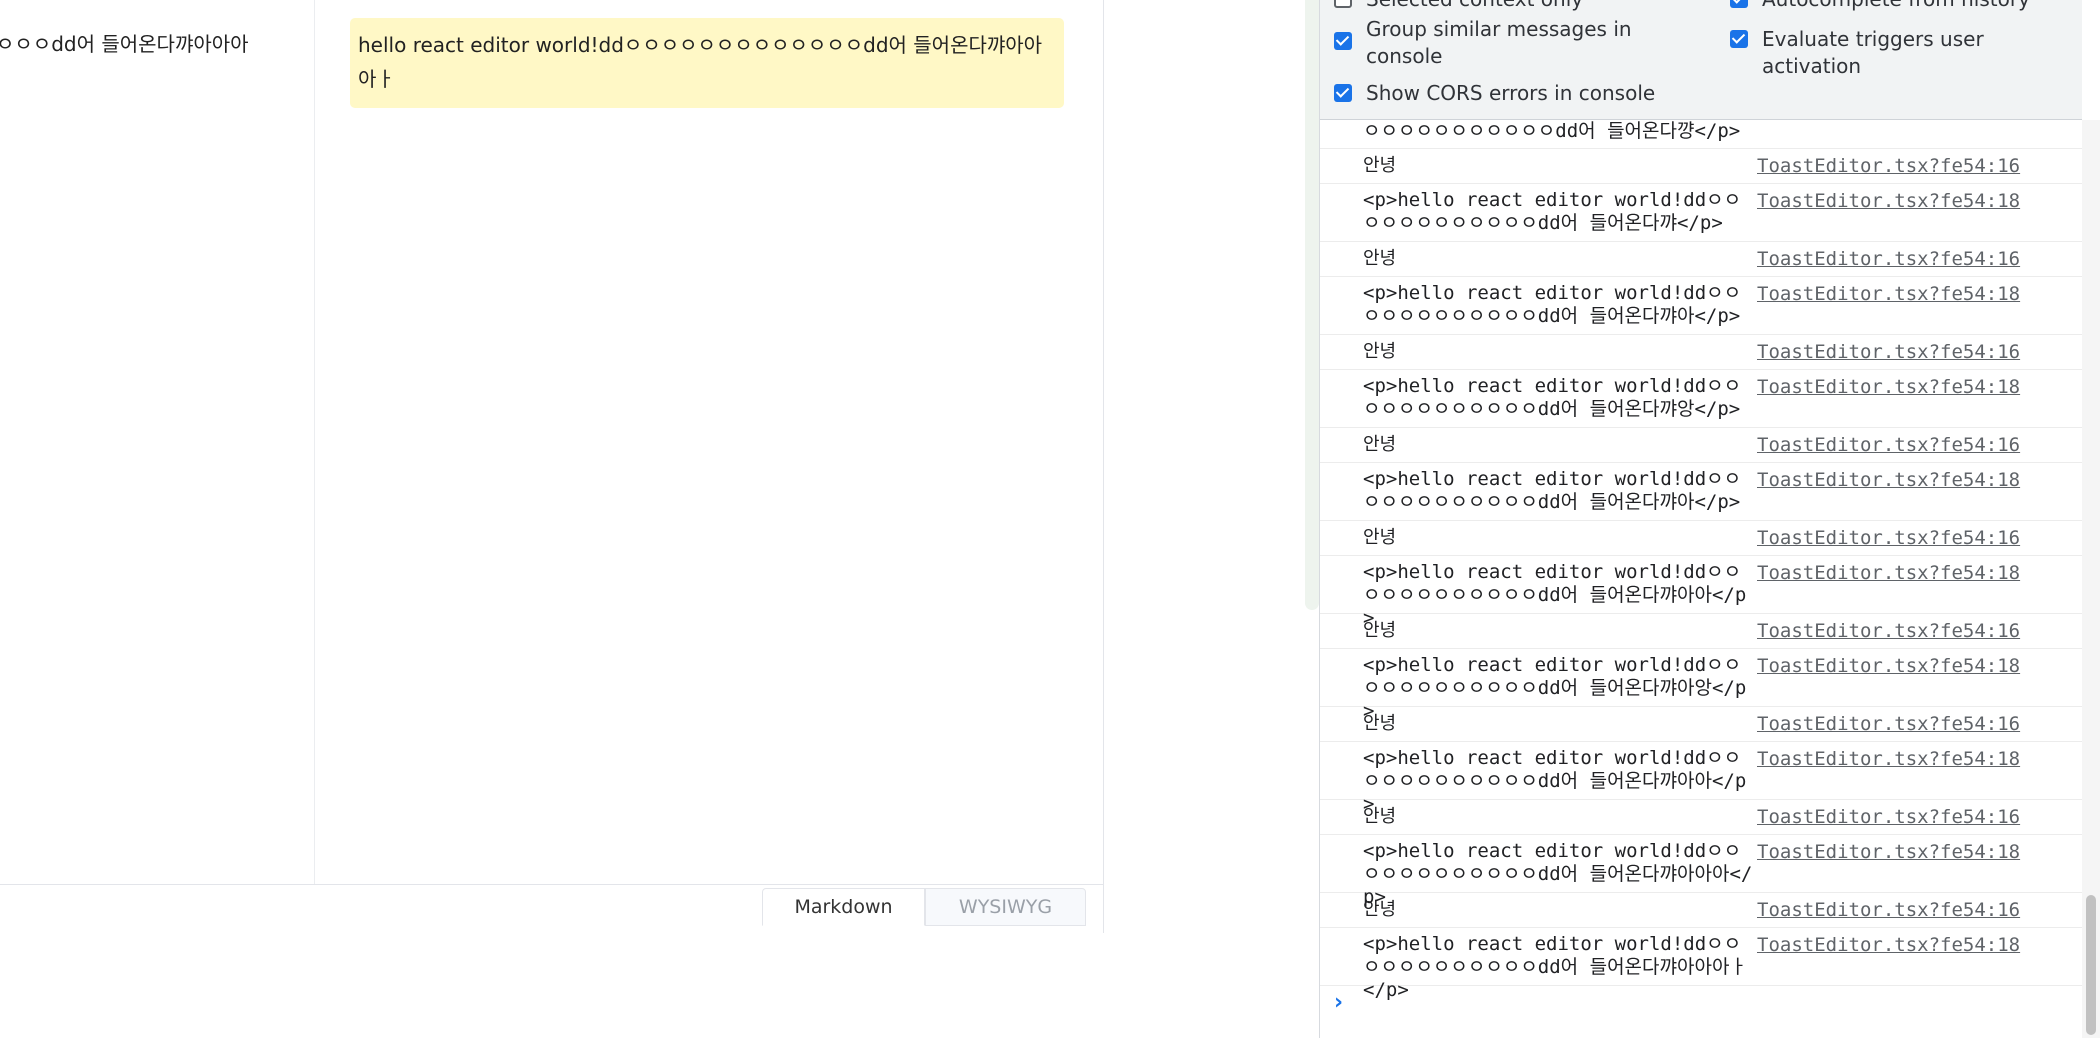 Image resolution: width=2100 pixels, height=1038 pixels. Describe the element at coordinates (1511, 93) in the screenshot. I see `setting-label: Show CORS errors in console` at that location.